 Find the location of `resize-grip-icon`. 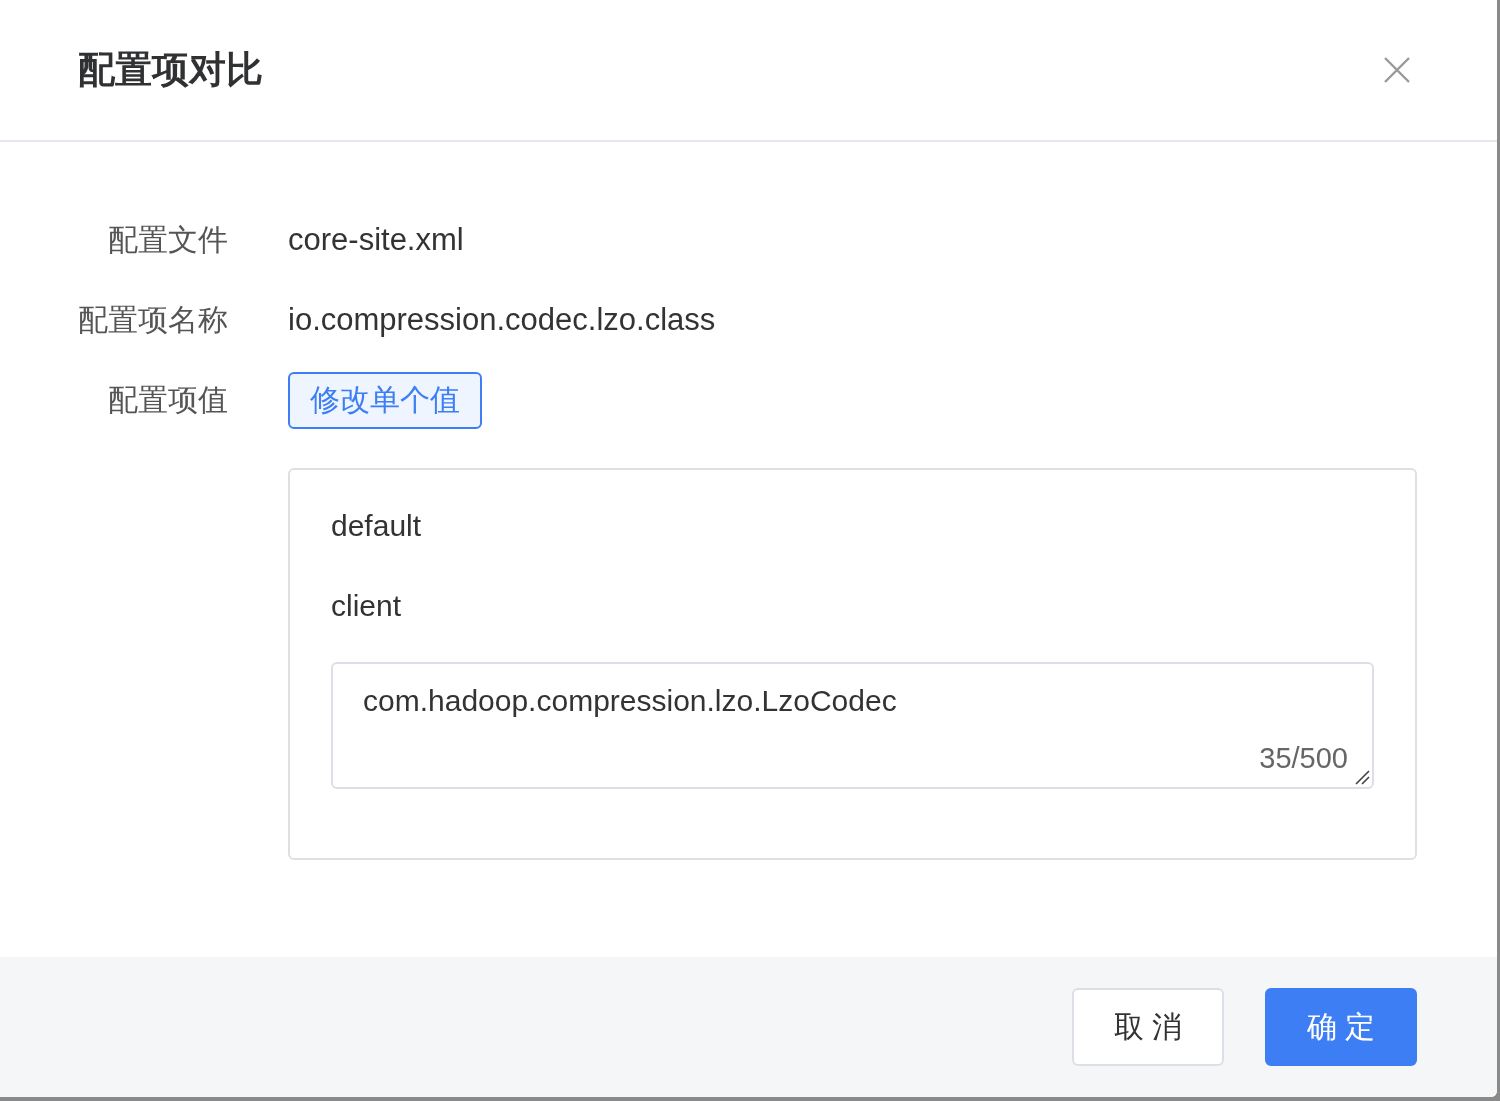

resize-grip-icon is located at coordinates (1362, 777).